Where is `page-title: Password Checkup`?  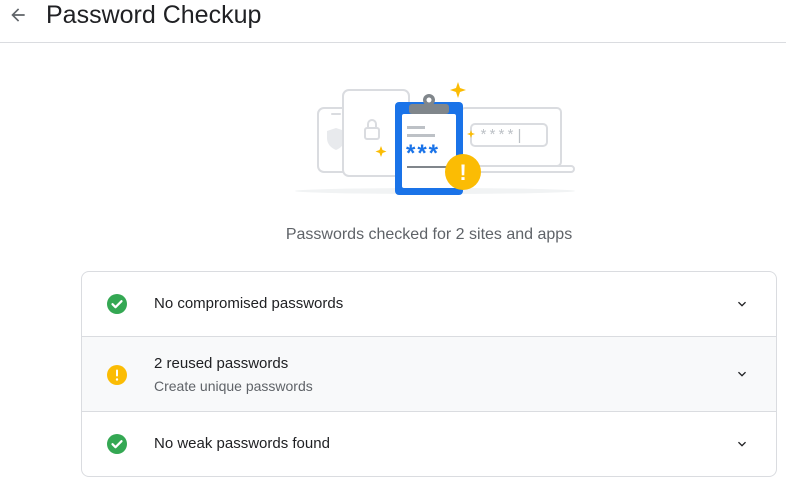 page-title: Password Checkup is located at coordinates (154, 15).